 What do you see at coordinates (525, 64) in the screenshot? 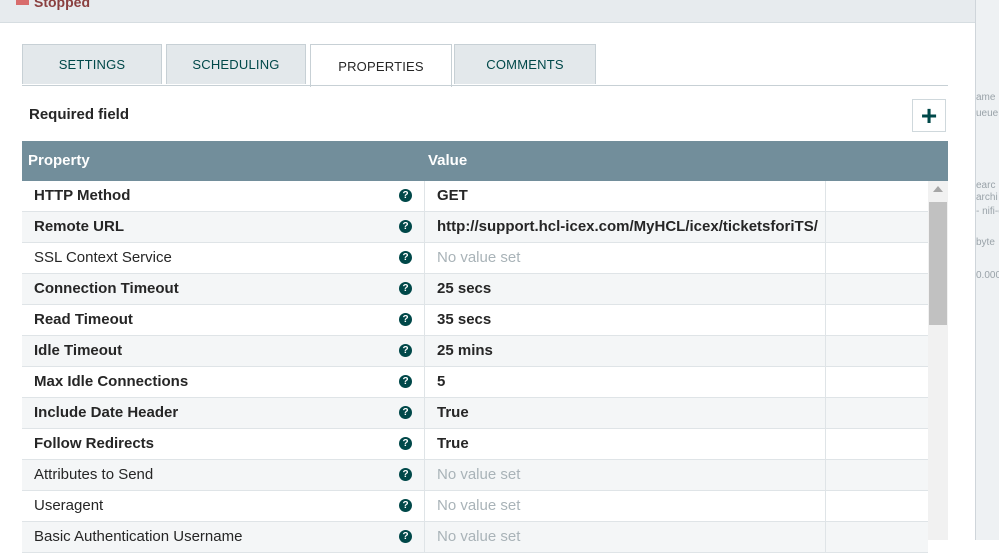
I see `tab-comments: COMMENTS` at bounding box center [525, 64].